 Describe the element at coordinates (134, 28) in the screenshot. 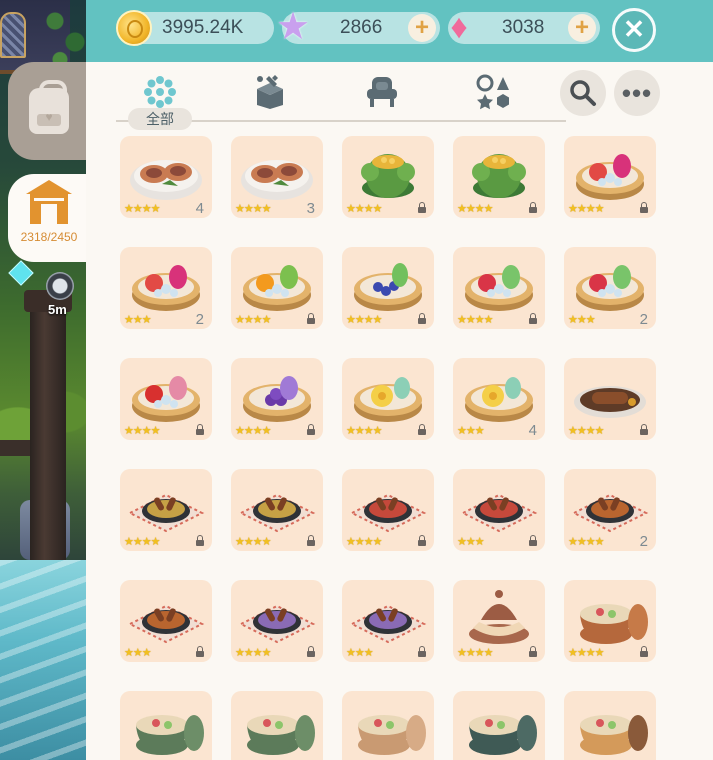

I see `coin-icon` at that location.